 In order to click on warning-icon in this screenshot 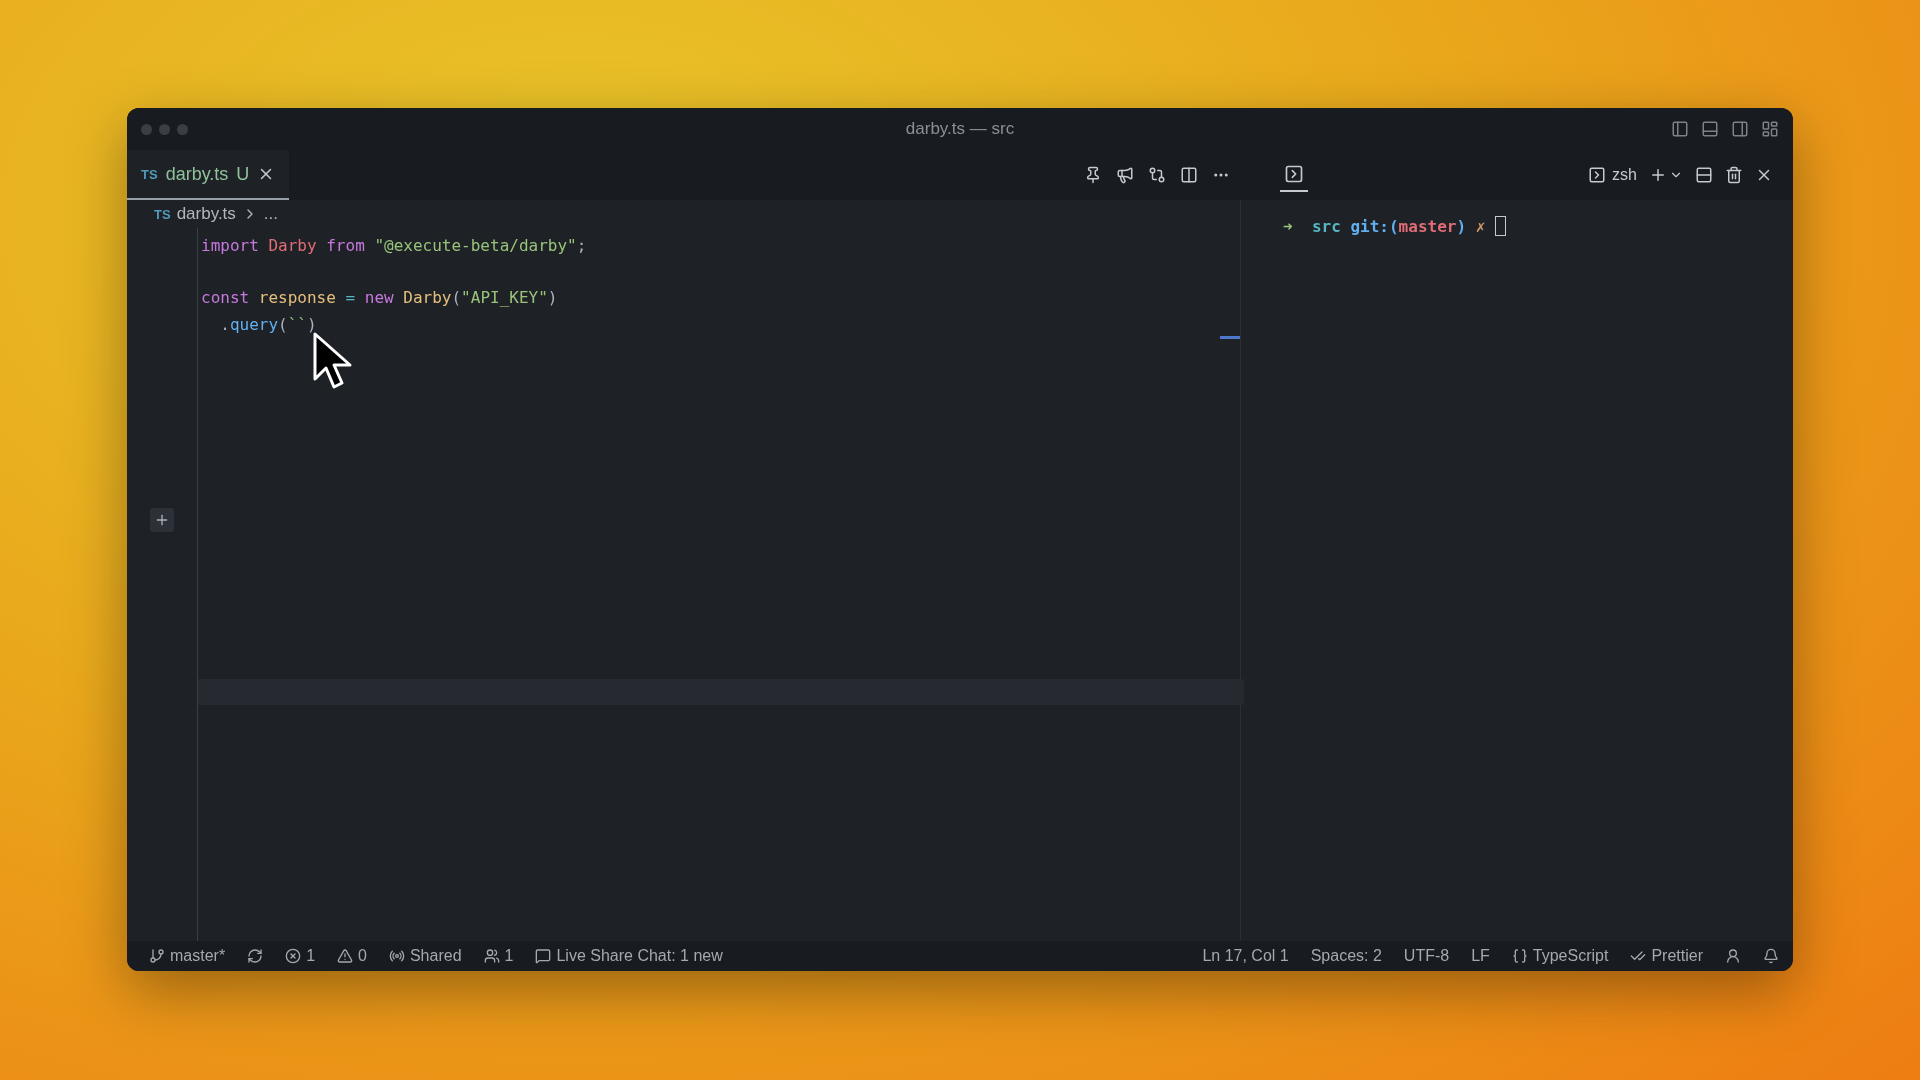, I will do `click(345, 956)`.